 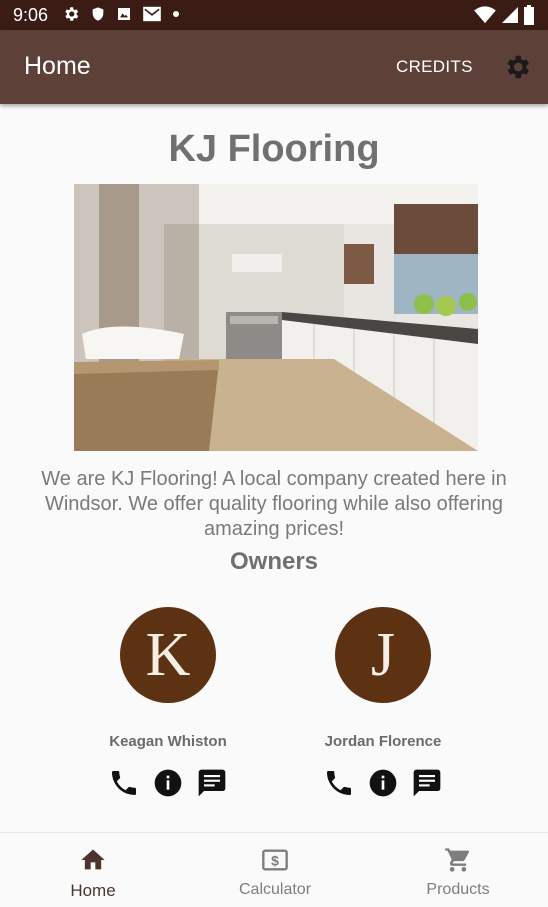 What do you see at coordinates (383, 741) in the screenshot?
I see `owner-name: Jordan Florence` at bounding box center [383, 741].